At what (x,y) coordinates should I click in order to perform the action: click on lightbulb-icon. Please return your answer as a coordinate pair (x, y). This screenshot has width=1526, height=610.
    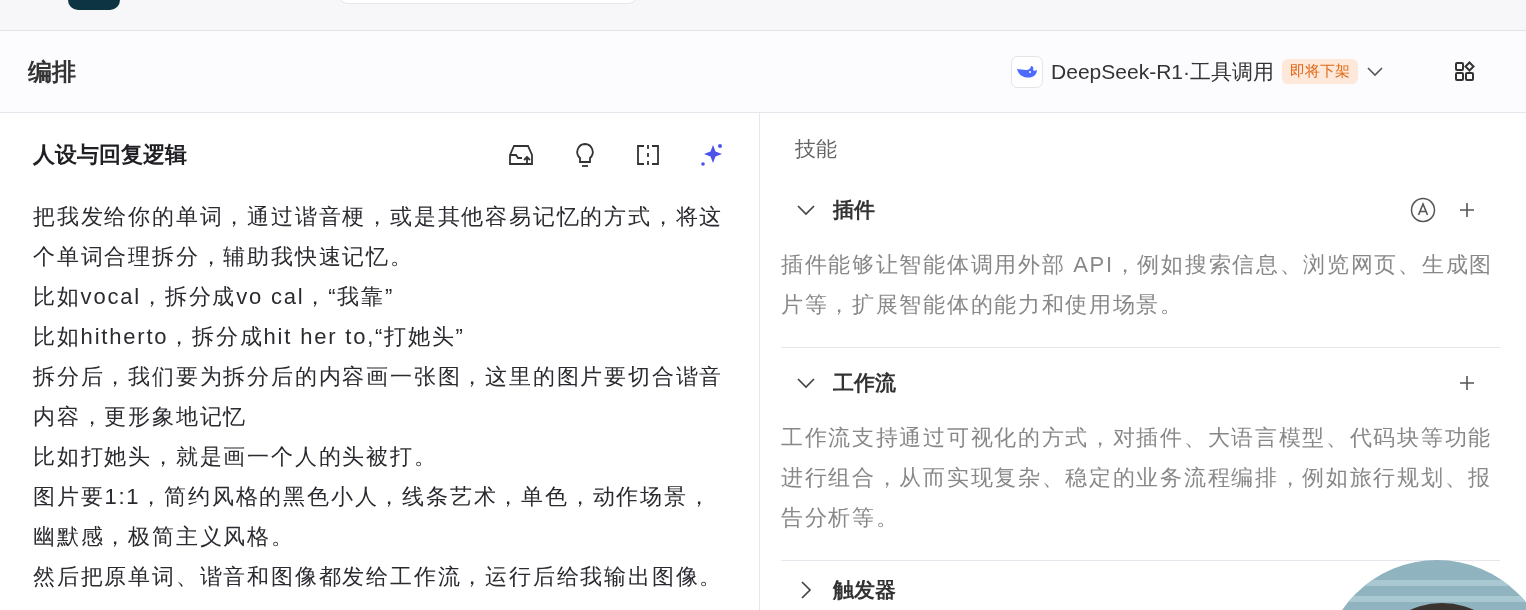
    Looking at the image, I should click on (585, 155).